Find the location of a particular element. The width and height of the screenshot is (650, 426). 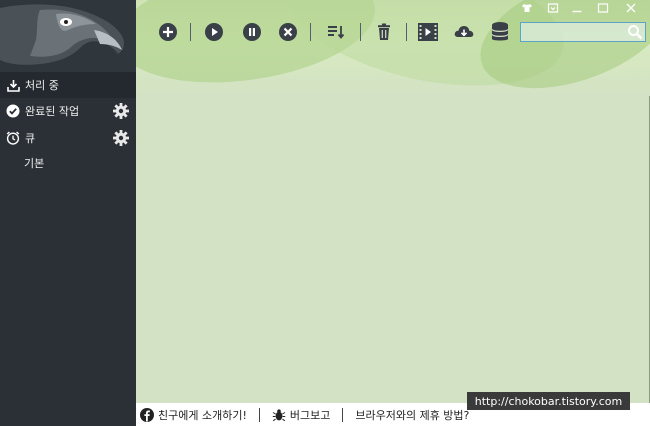

add-icon is located at coordinates (168, 32).